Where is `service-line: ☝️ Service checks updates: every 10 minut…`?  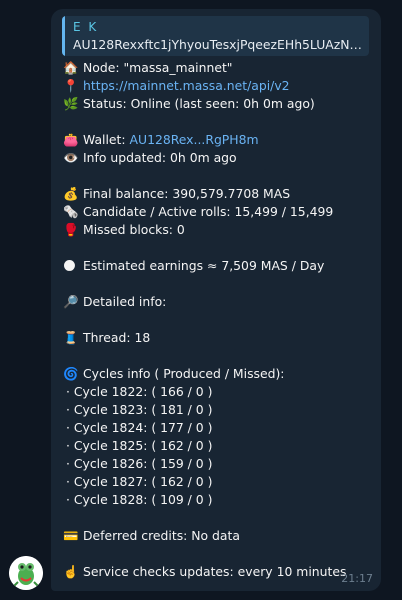
service-line: ☝️ Service checks updates: every 10 minut… is located at coordinates (204, 572).